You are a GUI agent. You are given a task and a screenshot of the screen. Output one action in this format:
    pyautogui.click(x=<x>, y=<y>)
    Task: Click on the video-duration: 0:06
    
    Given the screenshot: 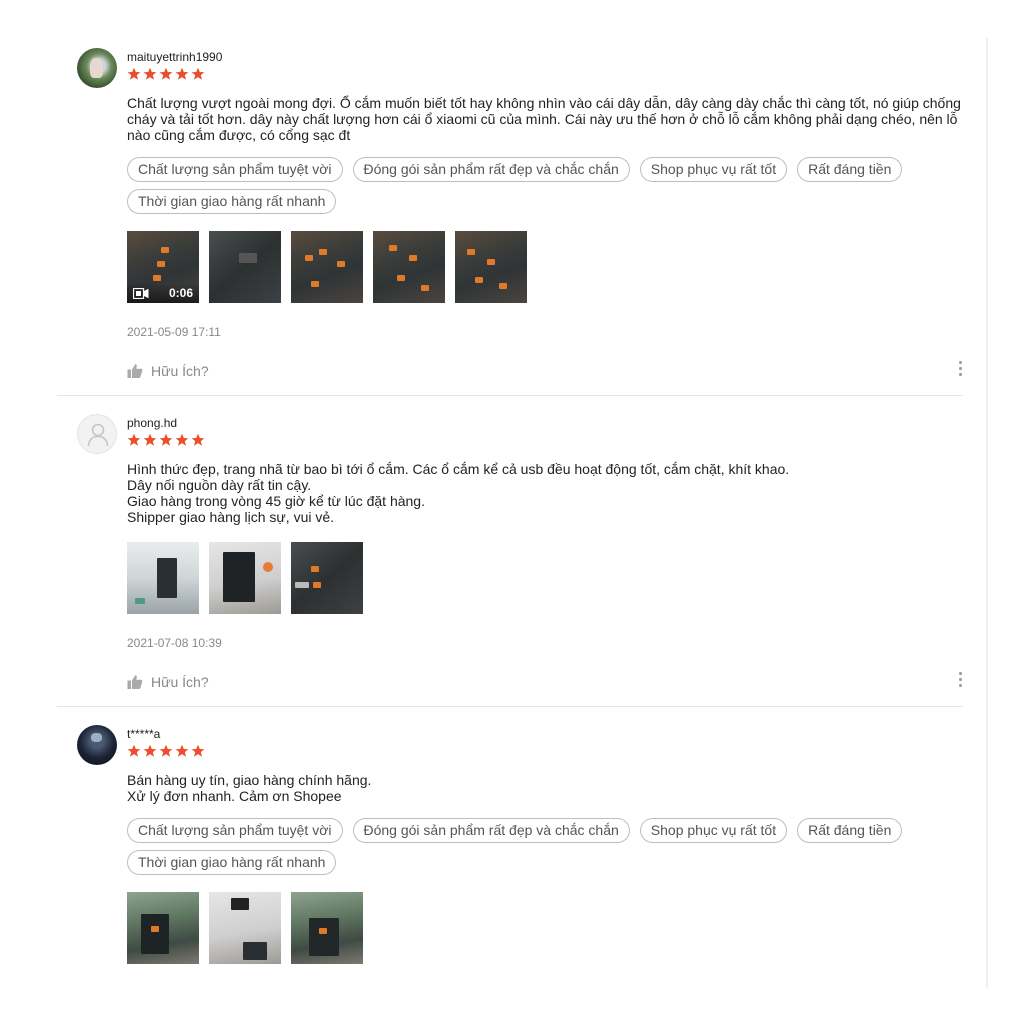 What is the action you would take?
    pyautogui.click(x=180, y=293)
    